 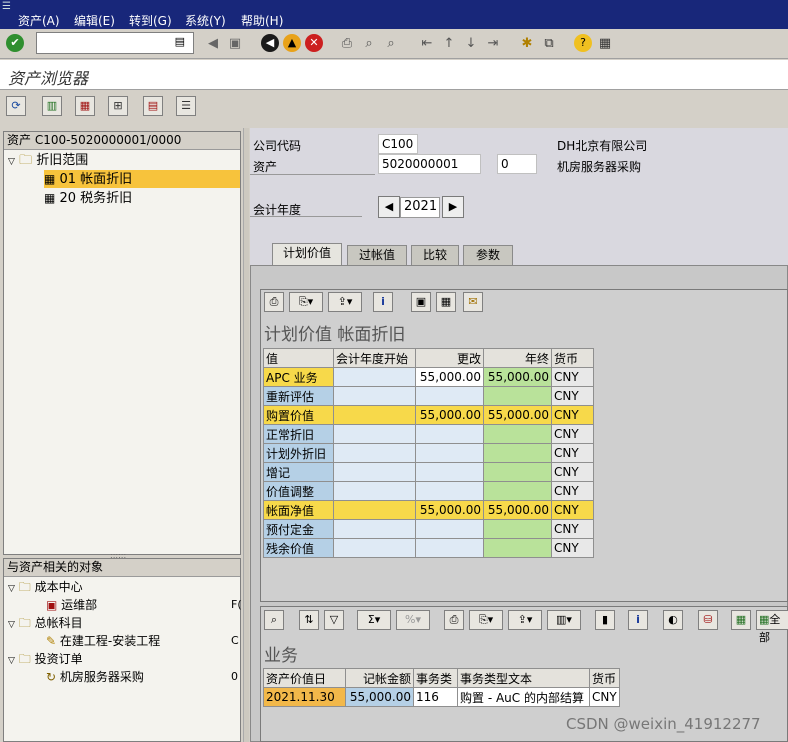 What do you see at coordinates (235, 44) in the screenshot?
I see `save-icon: ▣` at bounding box center [235, 44].